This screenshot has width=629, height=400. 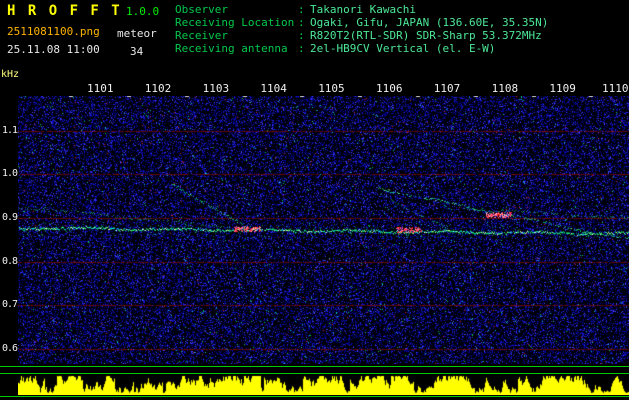 I want to click on info-label: Receiving antenna, so click(x=231, y=48).